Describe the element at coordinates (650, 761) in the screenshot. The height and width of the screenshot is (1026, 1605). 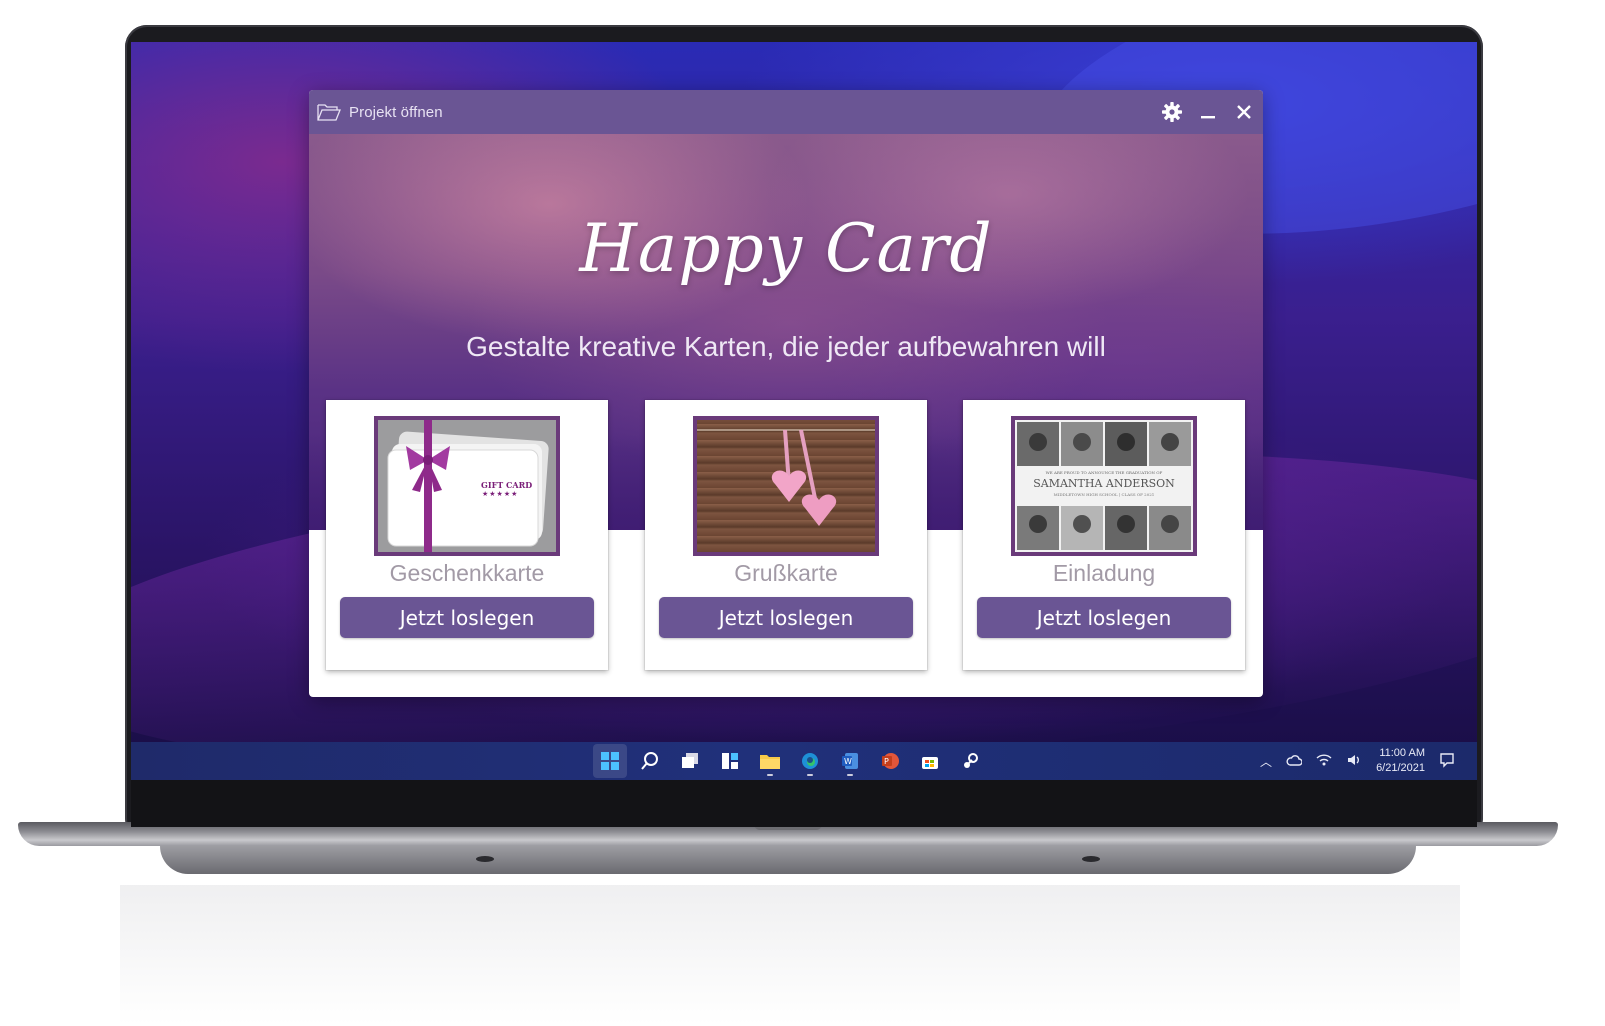
I see `search-icon` at that location.